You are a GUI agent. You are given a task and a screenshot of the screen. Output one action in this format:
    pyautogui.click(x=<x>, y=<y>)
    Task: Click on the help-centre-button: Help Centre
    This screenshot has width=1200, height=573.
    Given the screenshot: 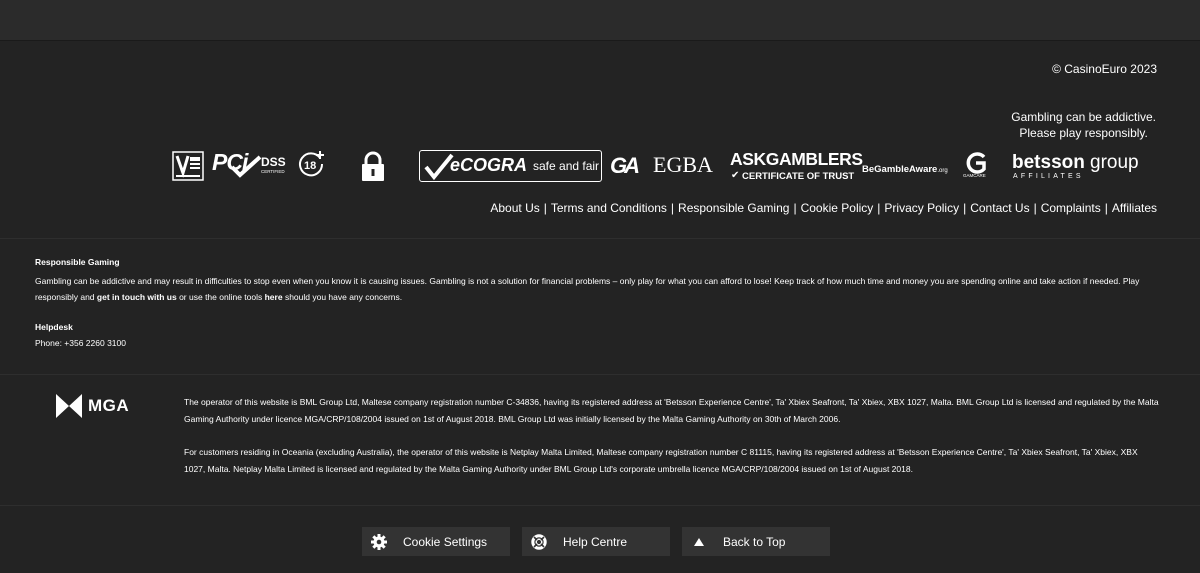 What is the action you would take?
    pyautogui.click(x=596, y=541)
    